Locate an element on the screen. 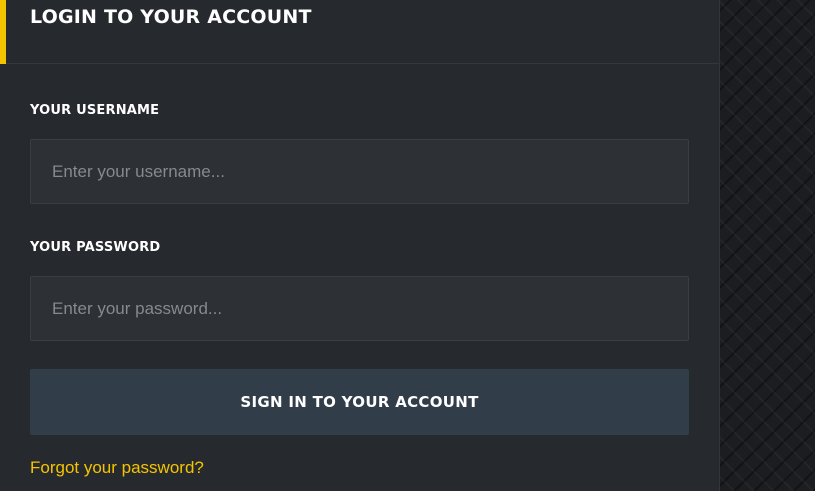 Image resolution: width=815 pixels, height=491 pixels. page-title: LOGIN TO YOUR ACCOUNT is located at coordinates (171, 17).